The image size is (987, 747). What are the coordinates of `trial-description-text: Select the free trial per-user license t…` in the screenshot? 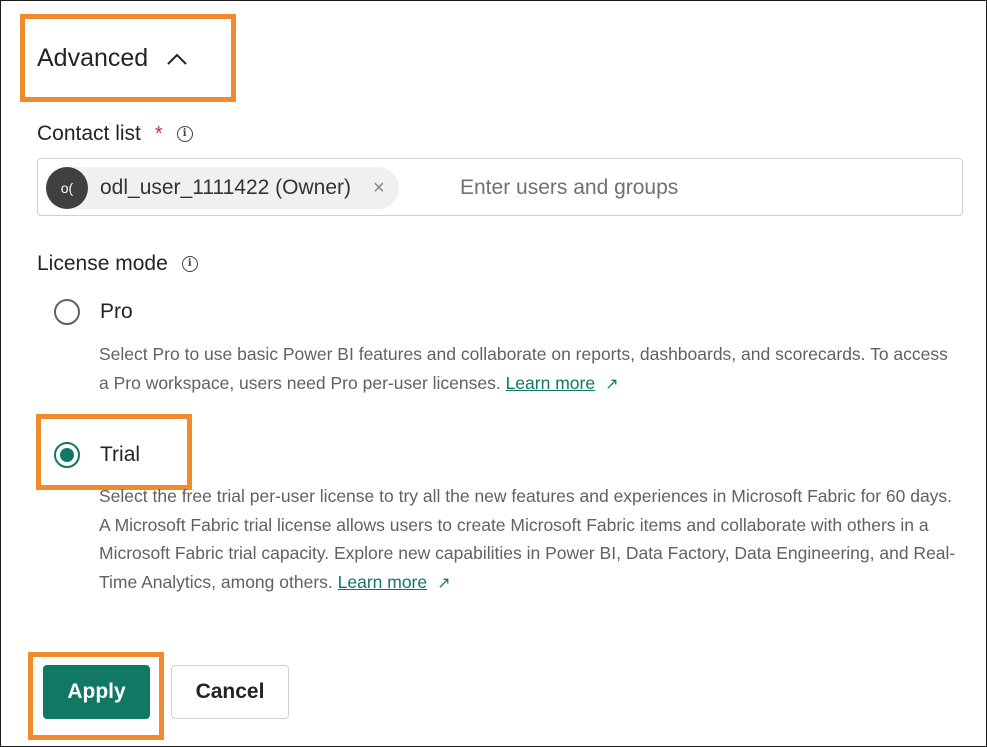 It's located at (527, 539).